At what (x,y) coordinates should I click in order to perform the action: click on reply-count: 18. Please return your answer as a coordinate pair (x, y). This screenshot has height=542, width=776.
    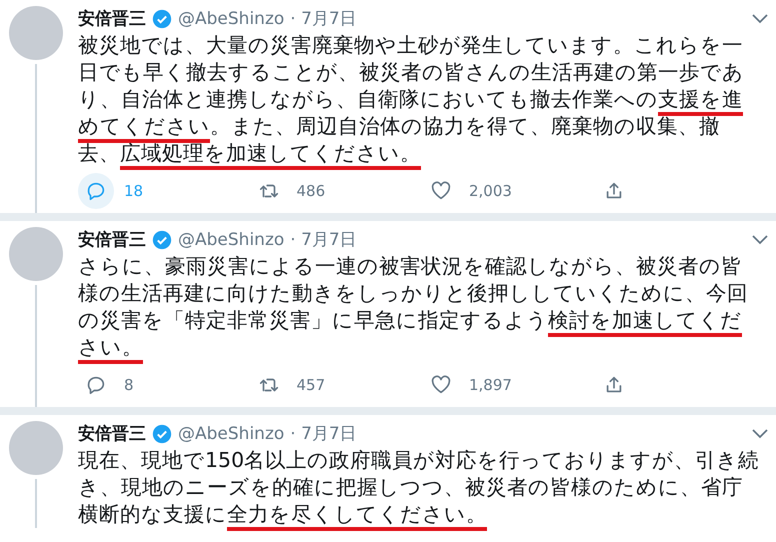
    Looking at the image, I should click on (134, 191).